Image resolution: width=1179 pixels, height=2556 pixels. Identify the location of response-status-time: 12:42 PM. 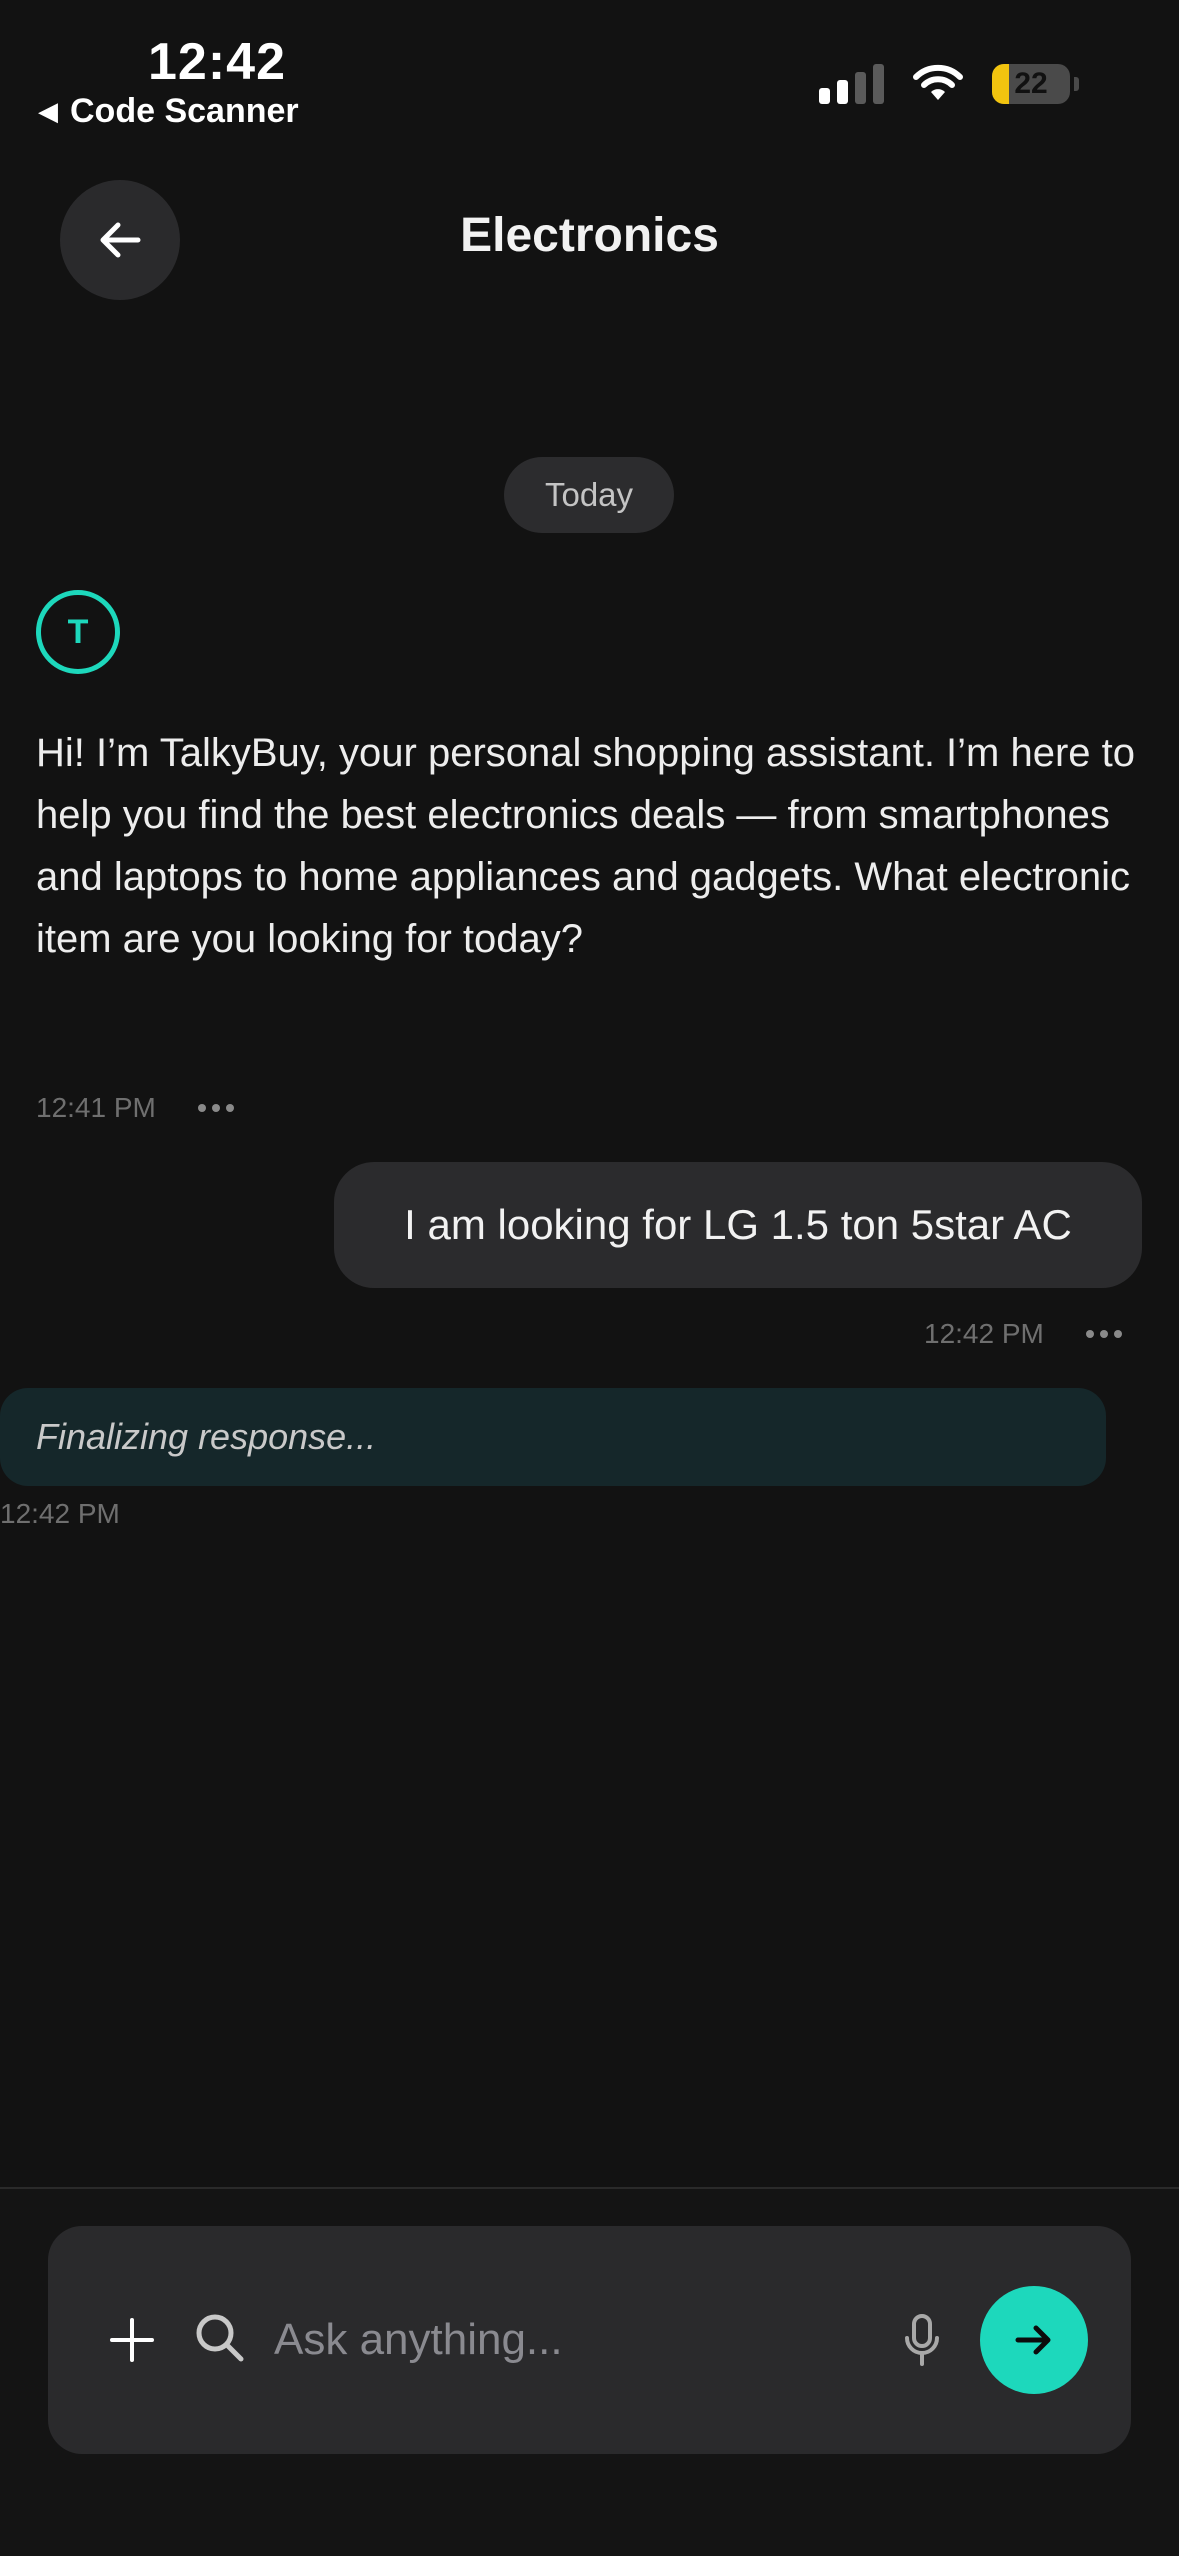
(60, 1513).